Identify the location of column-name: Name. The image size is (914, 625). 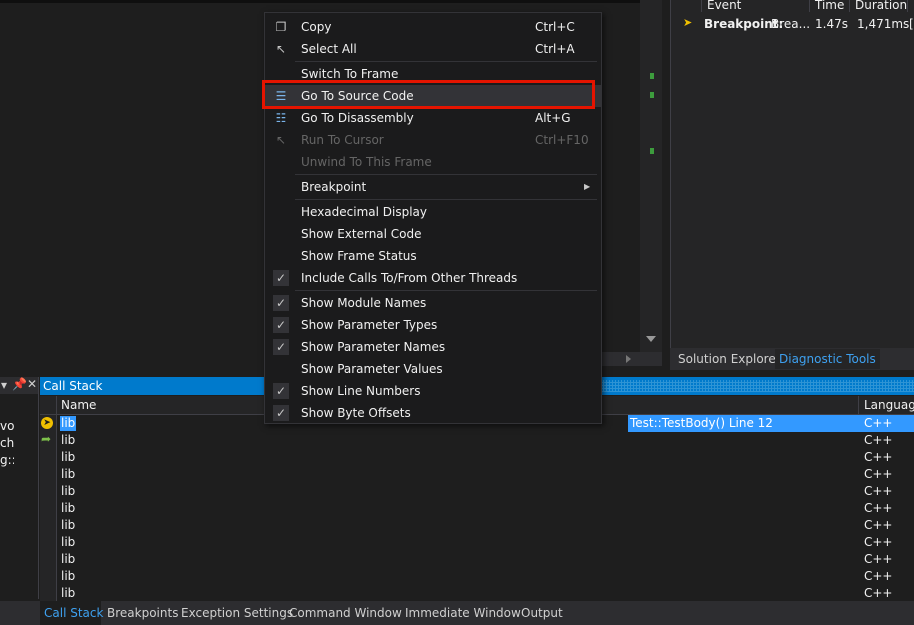
(78, 405).